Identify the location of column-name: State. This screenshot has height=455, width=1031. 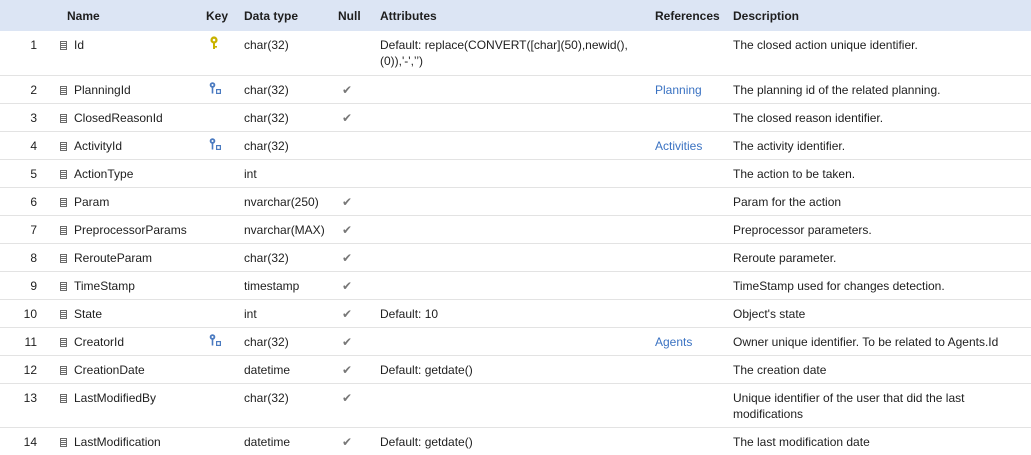
(88, 313).